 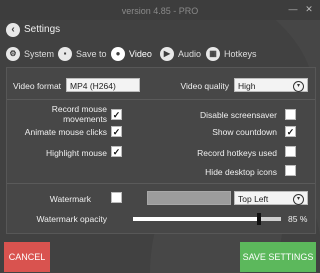 I want to click on watermark-opacity-label: Watermark opacity, so click(x=71, y=219).